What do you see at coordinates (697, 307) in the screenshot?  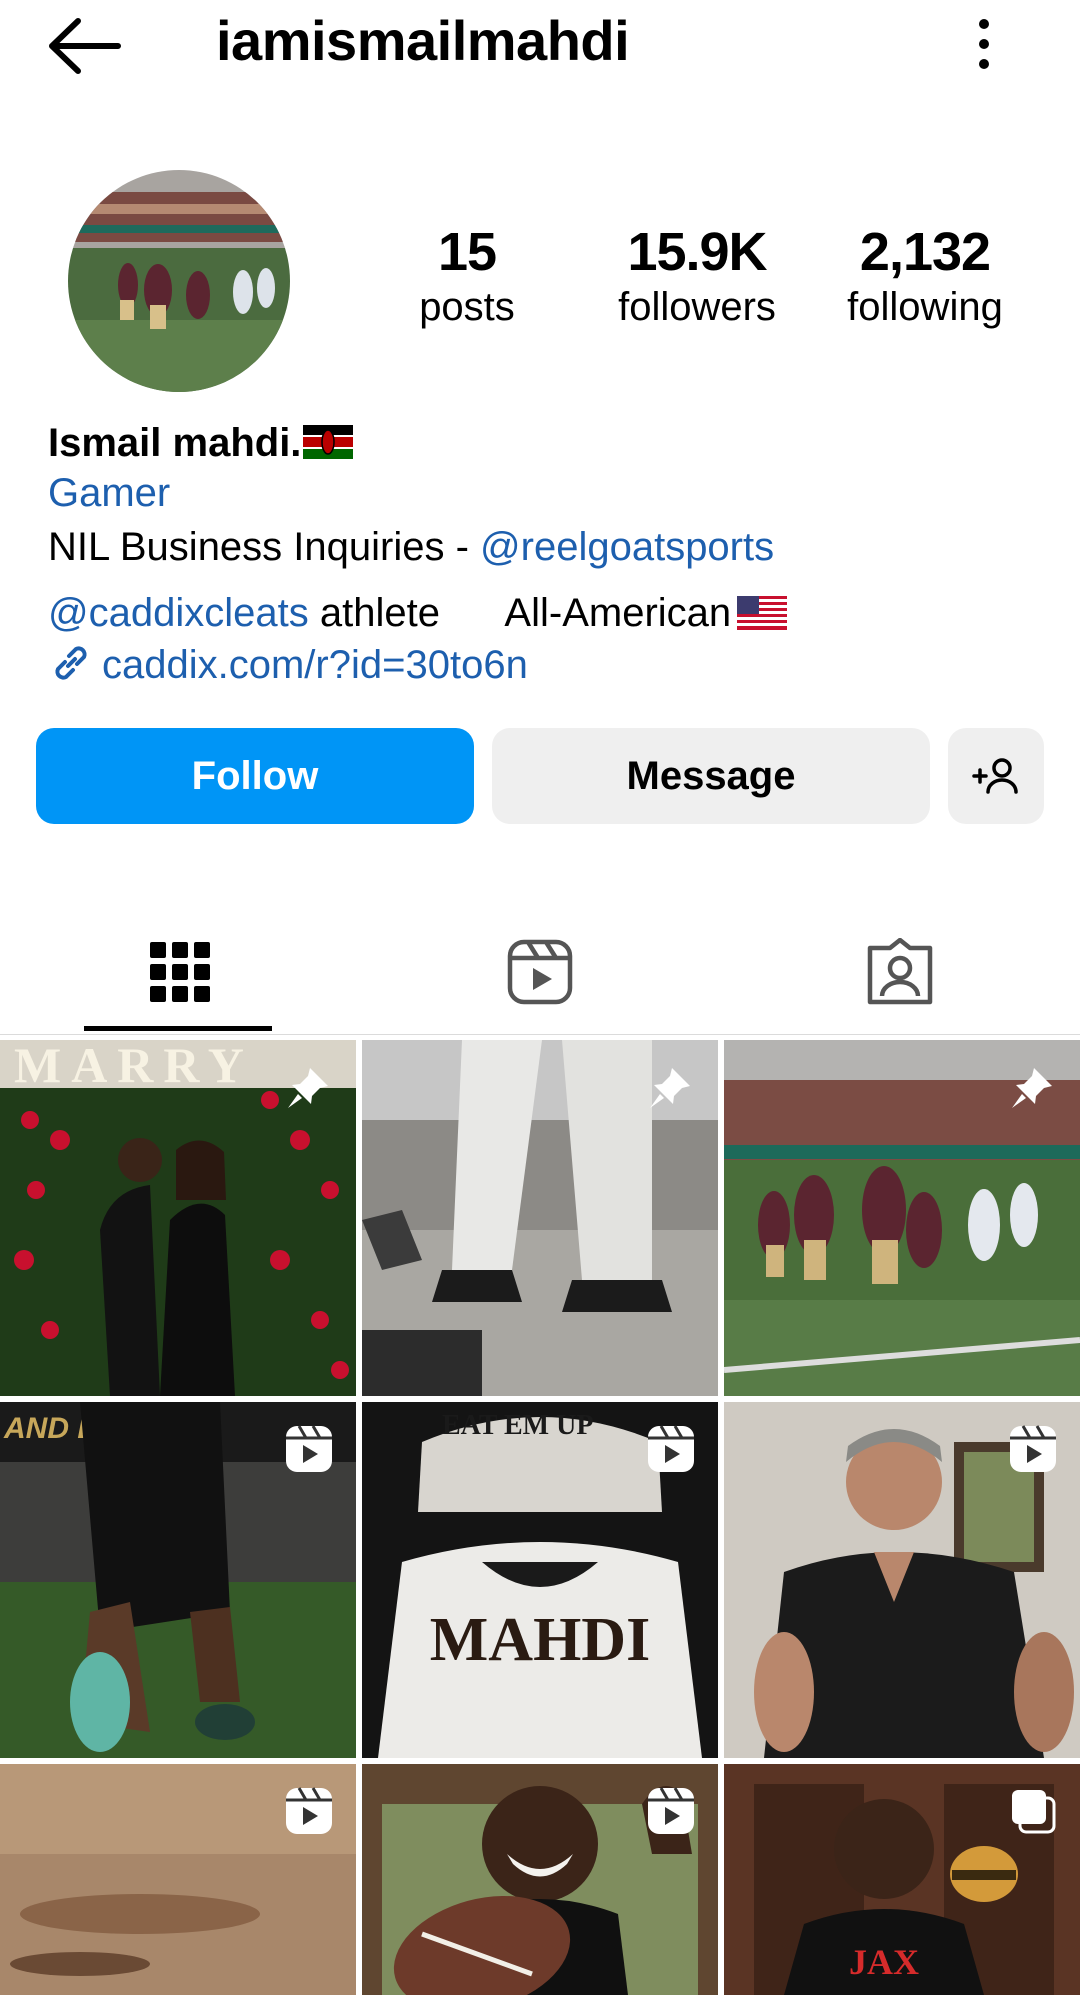 I see `followers-label: followers` at bounding box center [697, 307].